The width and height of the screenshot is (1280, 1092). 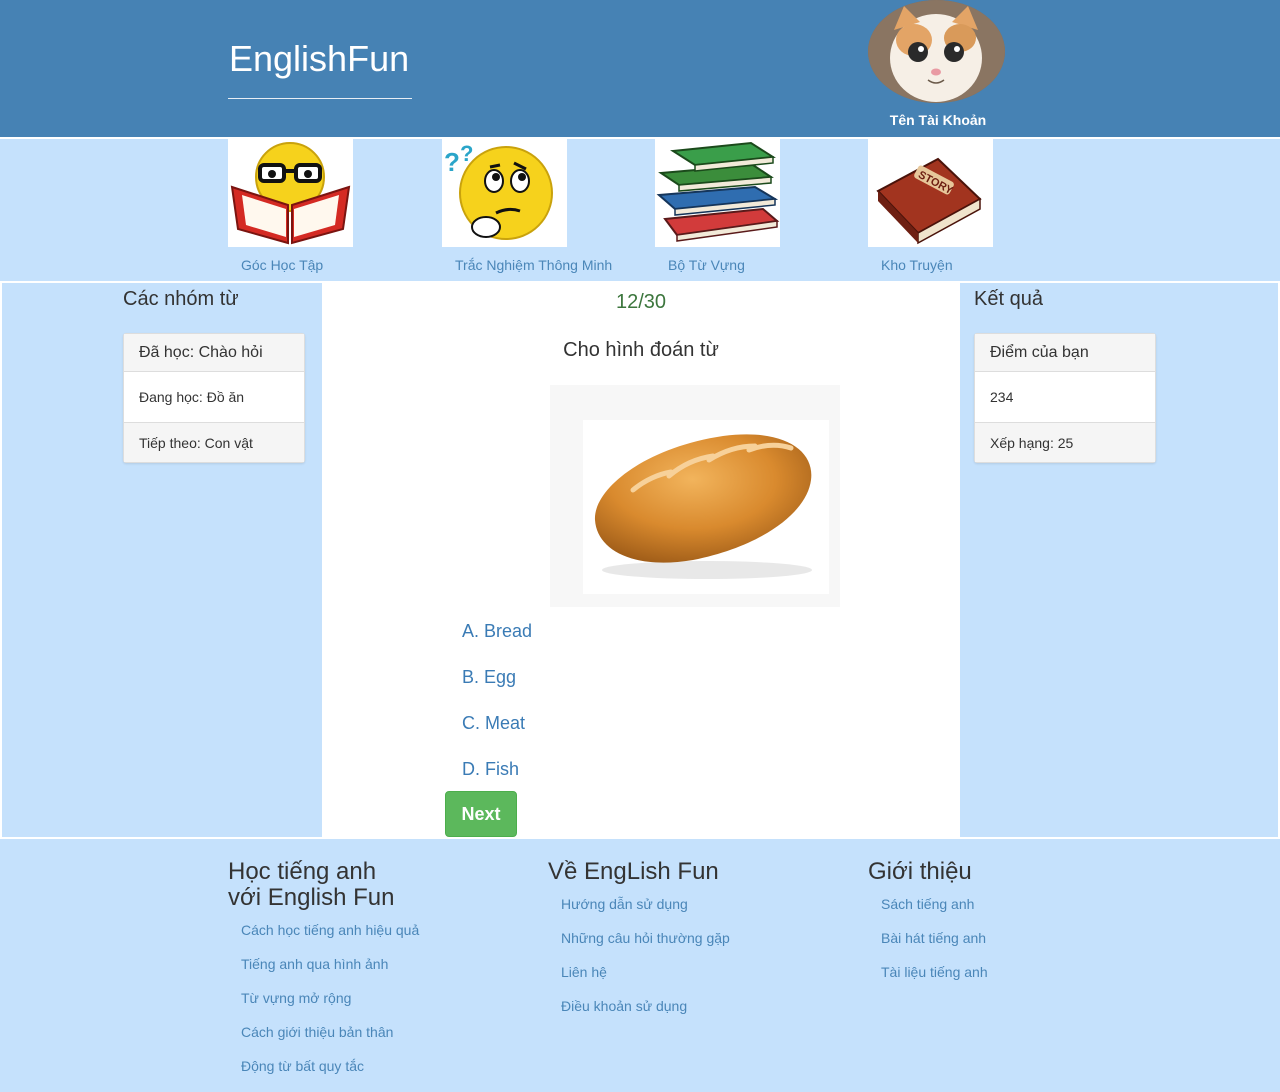 I want to click on footer-link: Điều khoản sử dụng, so click(x=645, y=1006).